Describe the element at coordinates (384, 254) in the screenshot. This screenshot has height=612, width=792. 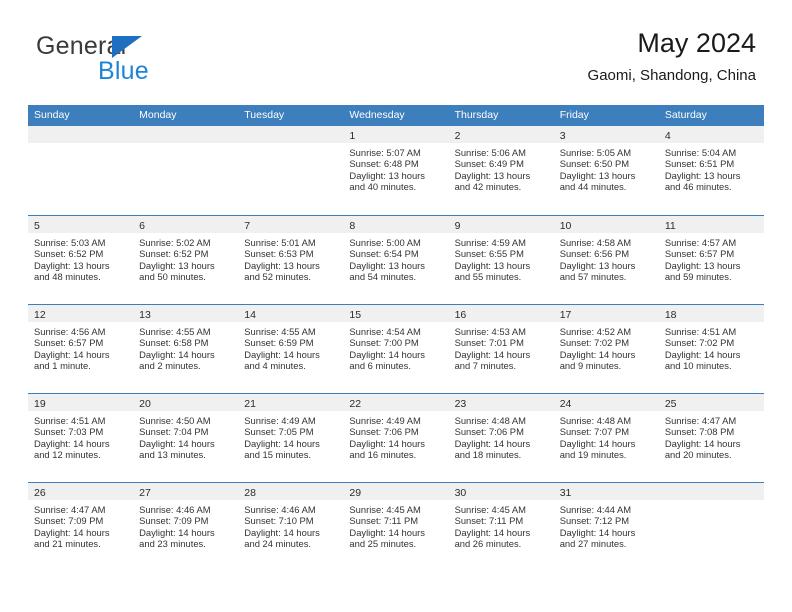
I see `sunset-text: Sunset: 6:54 PM` at that location.